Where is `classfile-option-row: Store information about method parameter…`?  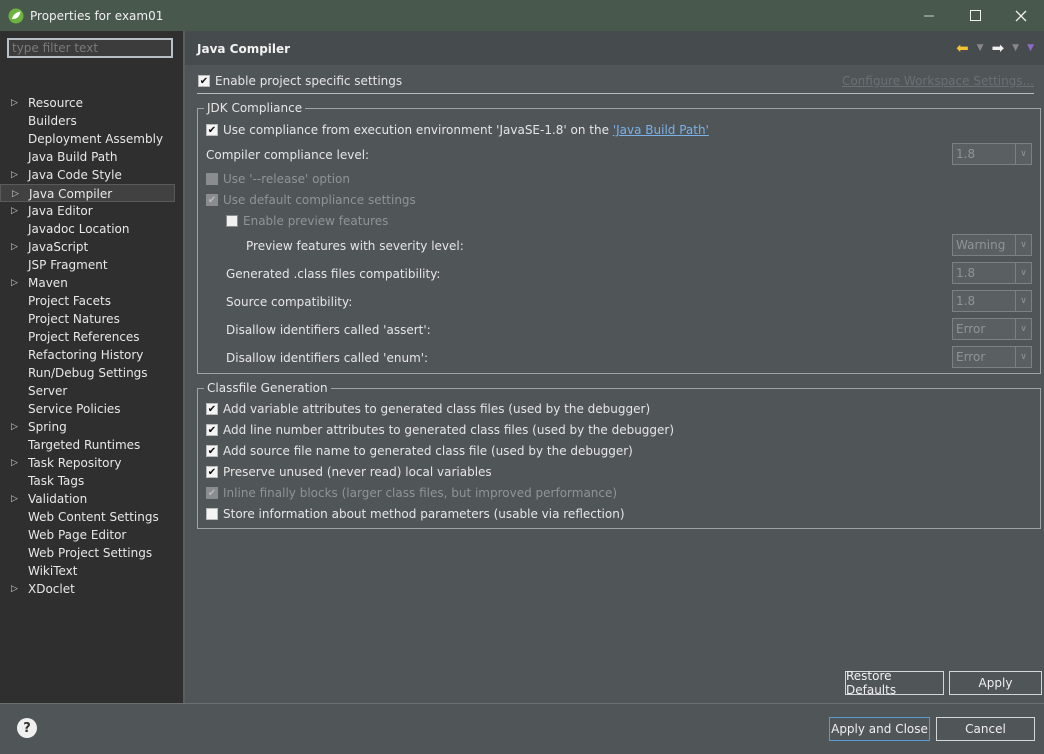 classfile-option-row: Store information about method parameter… is located at coordinates (415, 514).